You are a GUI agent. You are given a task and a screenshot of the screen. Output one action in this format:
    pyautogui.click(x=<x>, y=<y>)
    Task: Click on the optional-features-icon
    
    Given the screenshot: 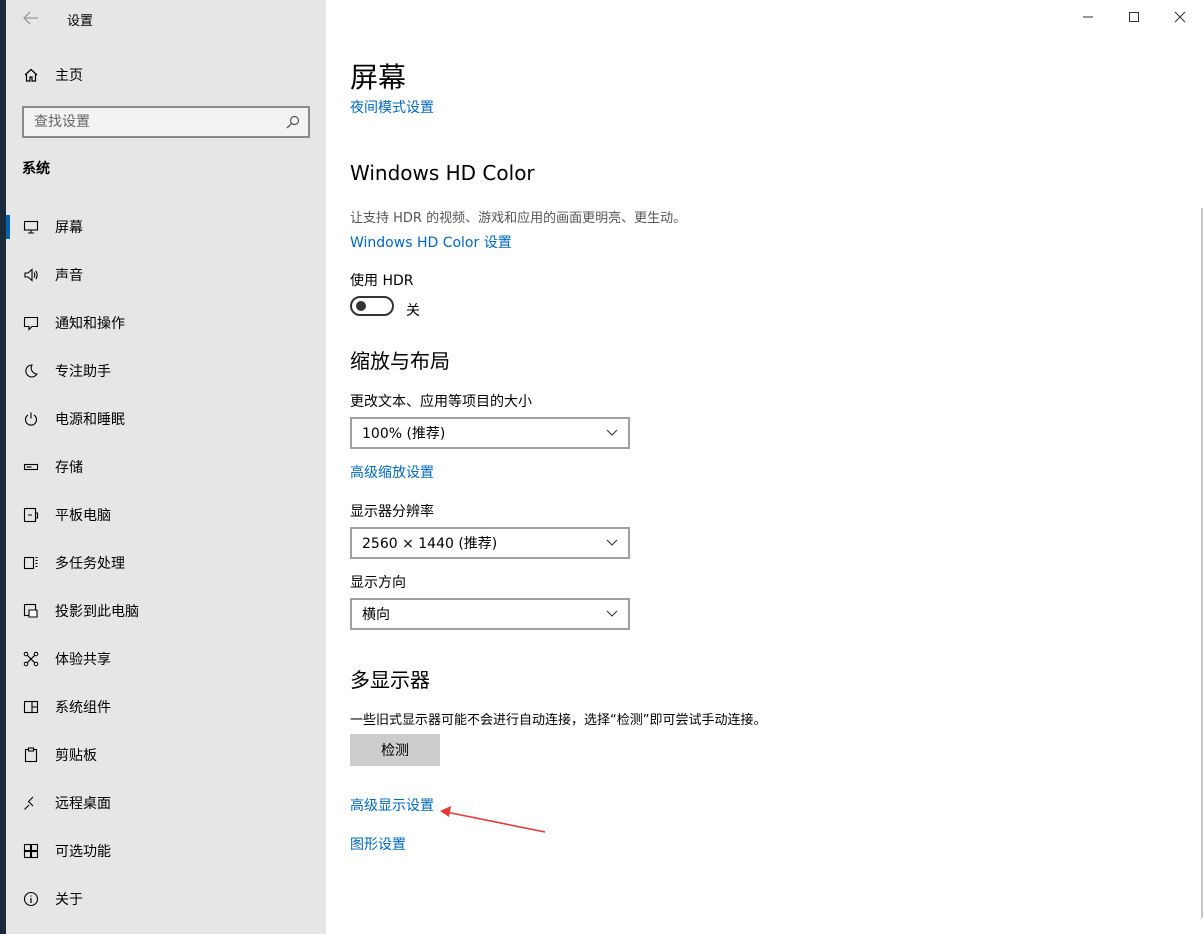 What is the action you would take?
    pyautogui.click(x=31, y=851)
    